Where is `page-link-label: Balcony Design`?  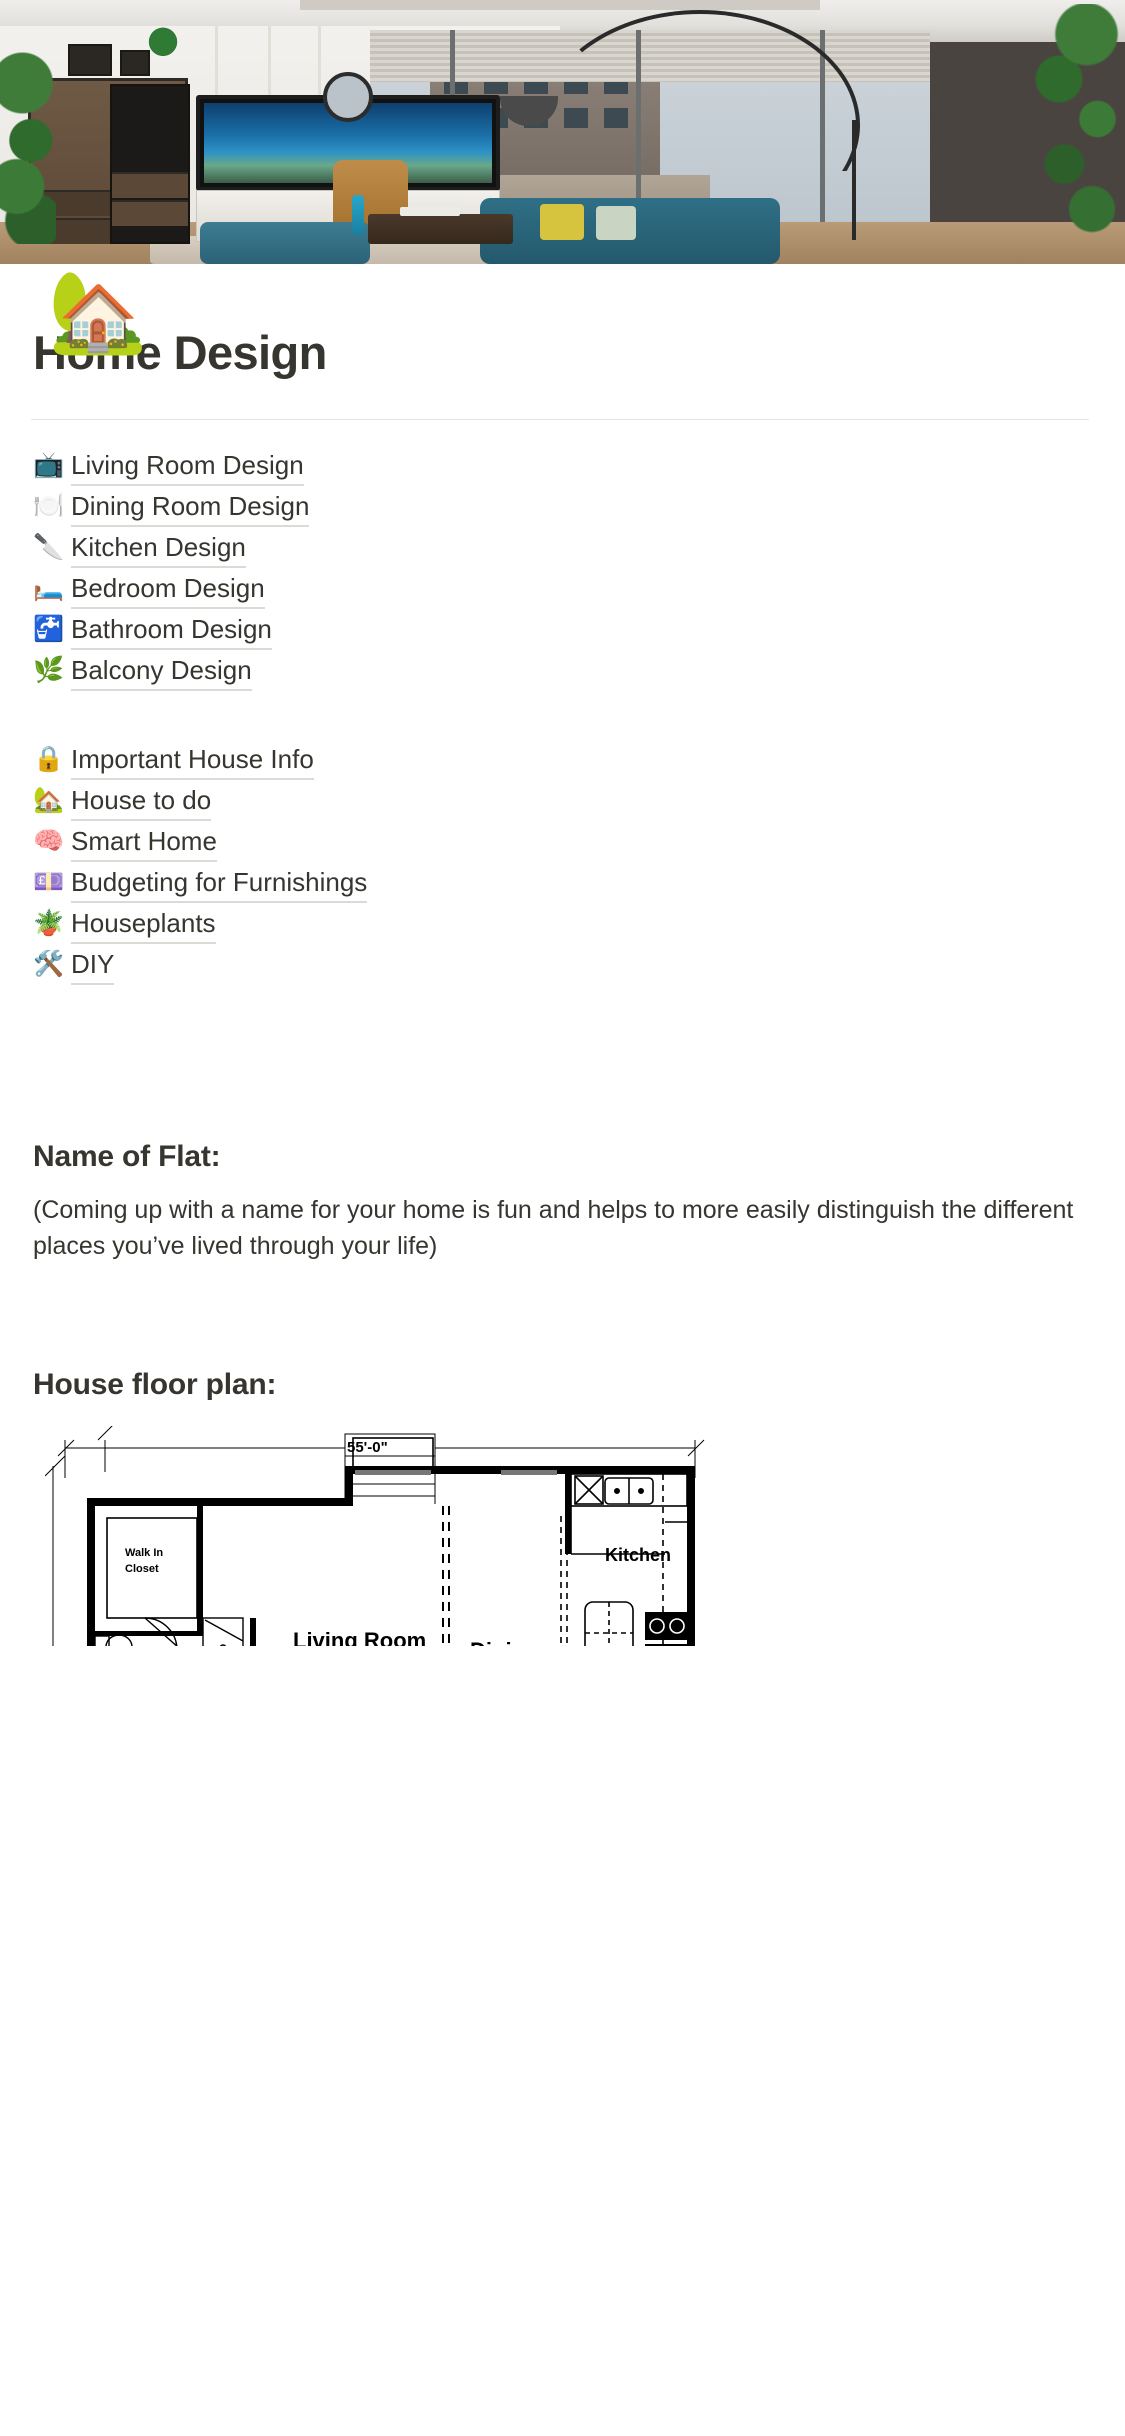 page-link-label: Balcony Design is located at coordinates (161, 672).